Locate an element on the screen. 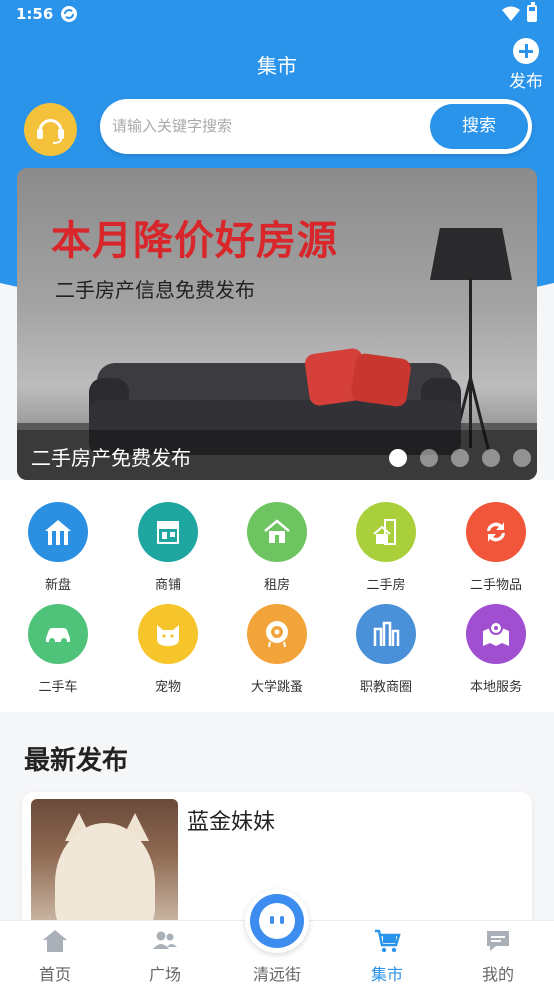 This screenshot has width=554, height=986. tab-label: 集市 is located at coordinates (386, 974).